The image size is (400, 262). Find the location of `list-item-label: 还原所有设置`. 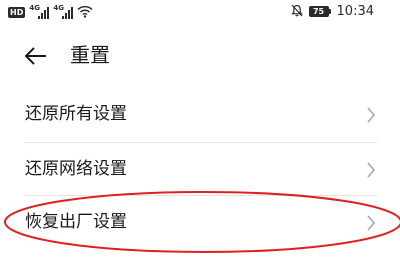

list-item-label: 还原所有设置 is located at coordinates (76, 114).